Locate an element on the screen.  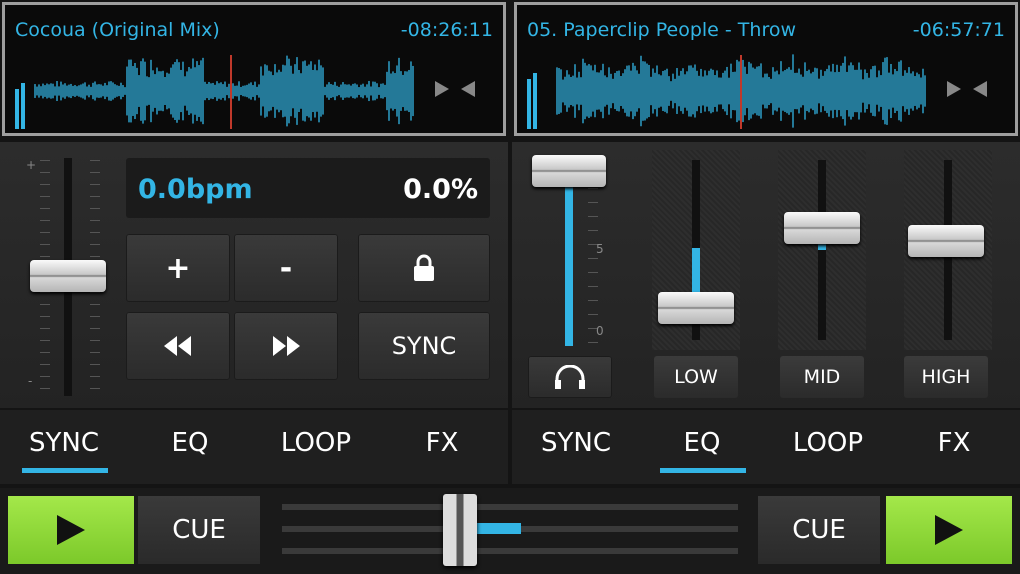
pitch-slider-handle is located at coordinates (68, 276).